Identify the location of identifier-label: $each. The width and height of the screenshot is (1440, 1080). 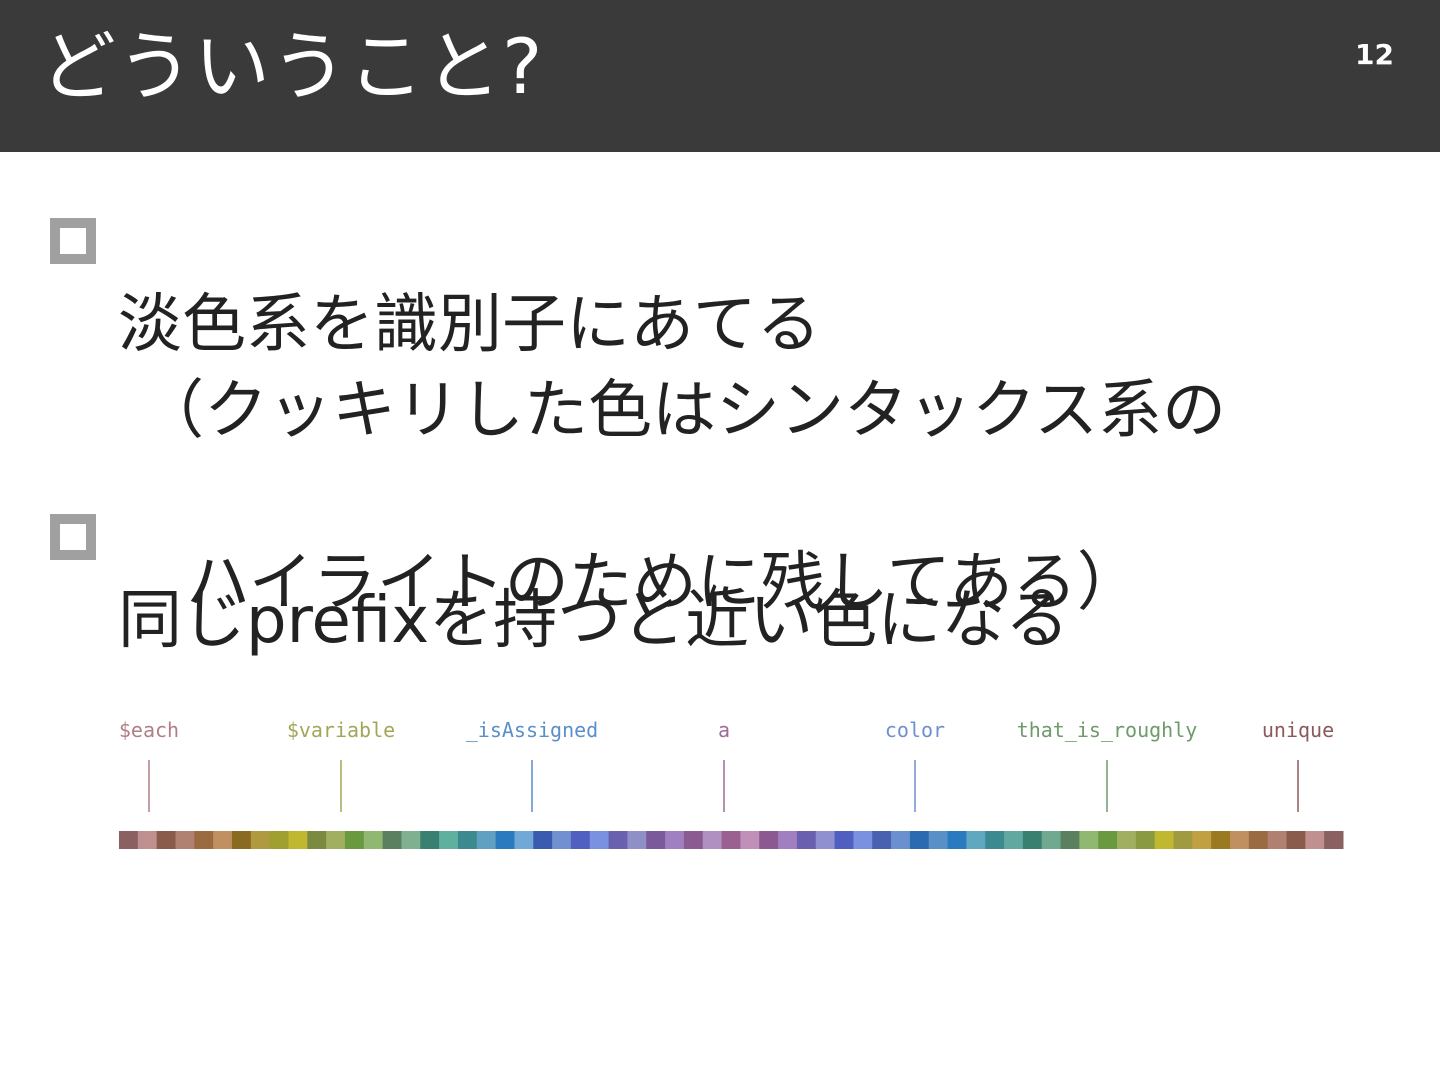
(149, 730).